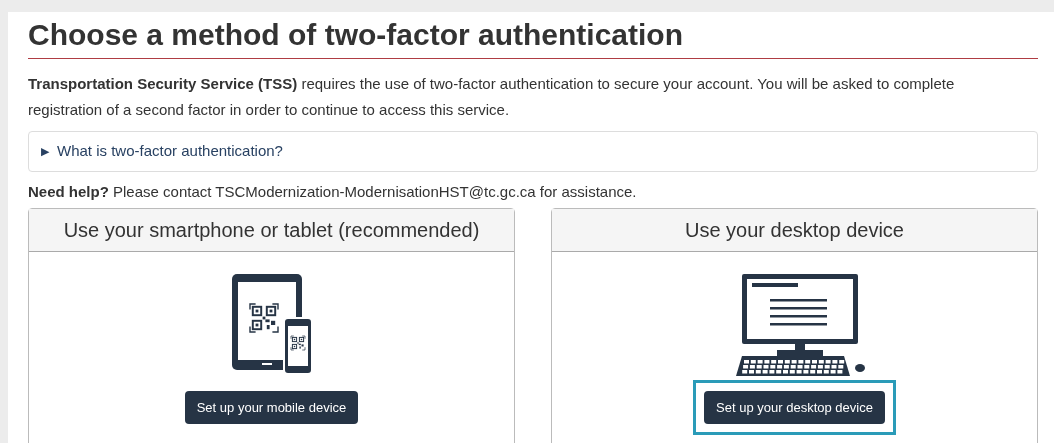 This screenshot has height=443, width=1054. What do you see at coordinates (271, 407) in the screenshot?
I see `setup-button: Set up your mobile device` at bounding box center [271, 407].